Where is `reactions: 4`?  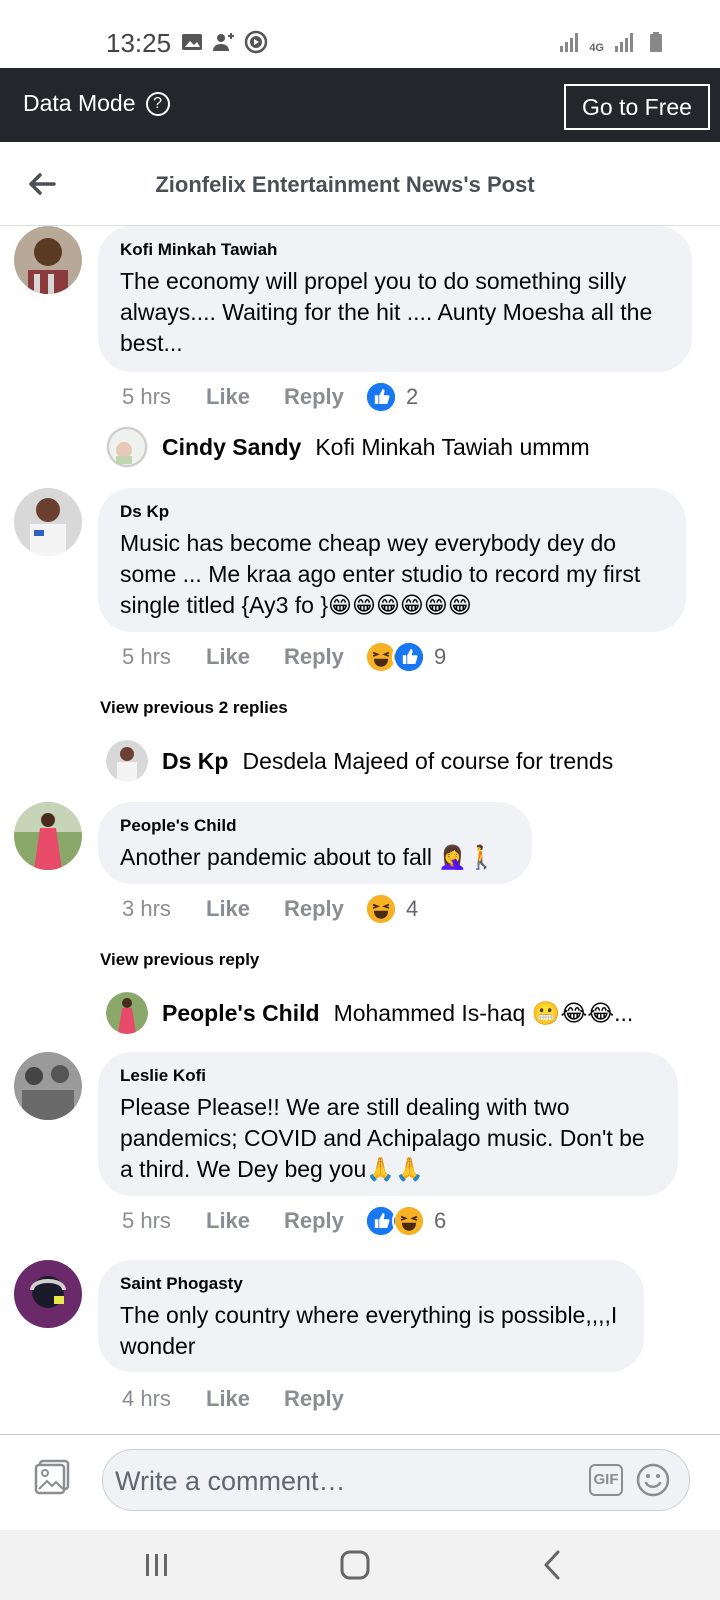 reactions: 4 is located at coordinates (391, 909).